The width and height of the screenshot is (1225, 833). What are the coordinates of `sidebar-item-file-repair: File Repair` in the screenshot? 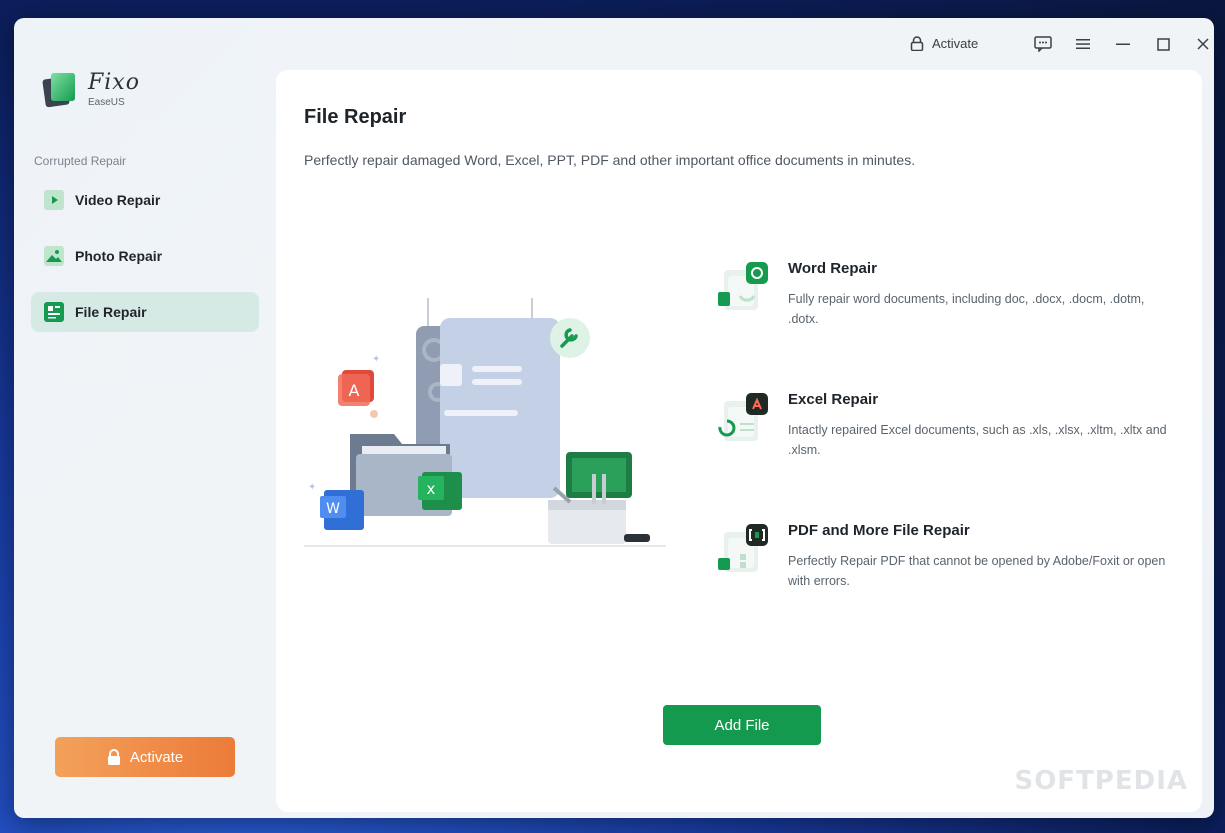 It's located at (145, 312).